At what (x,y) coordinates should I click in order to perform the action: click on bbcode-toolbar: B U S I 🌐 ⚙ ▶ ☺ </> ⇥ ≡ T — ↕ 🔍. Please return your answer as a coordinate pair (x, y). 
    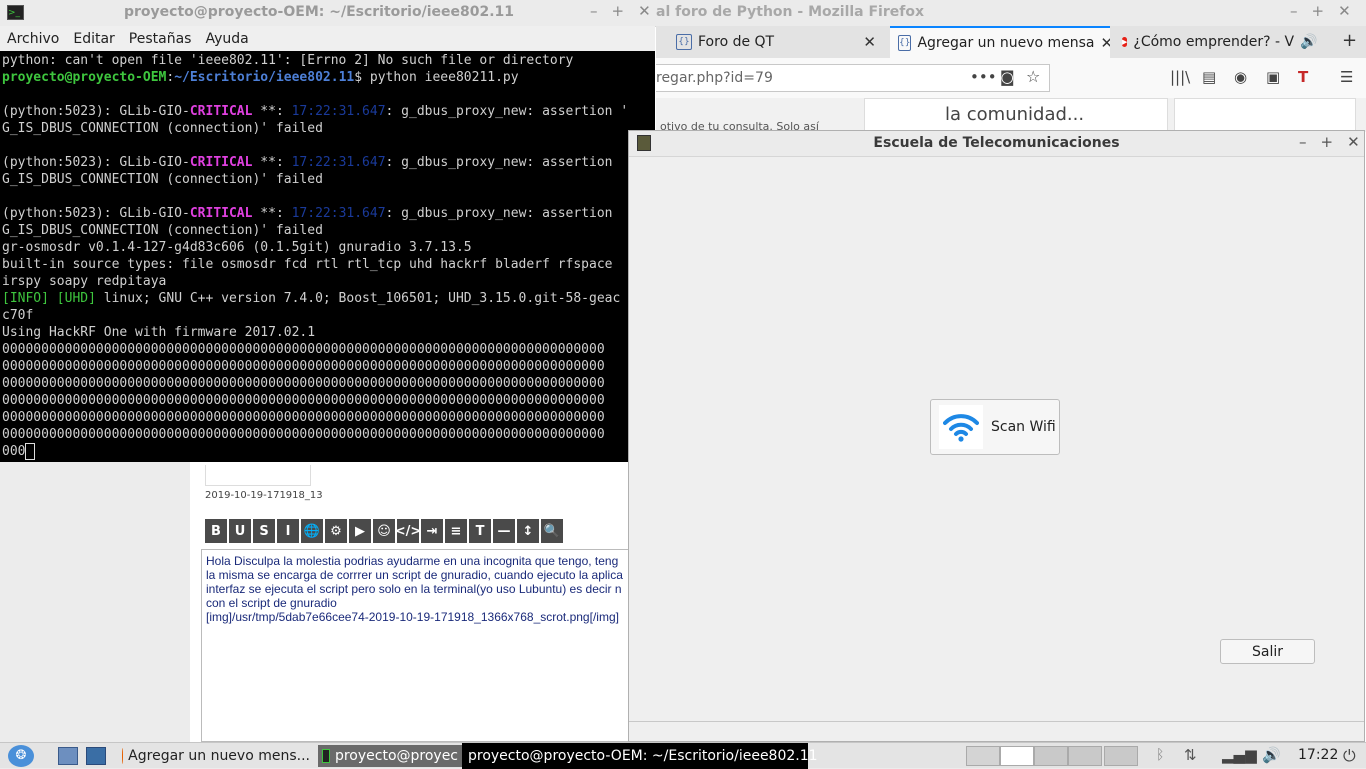
    Looking at the image, I should click on (384, 531).